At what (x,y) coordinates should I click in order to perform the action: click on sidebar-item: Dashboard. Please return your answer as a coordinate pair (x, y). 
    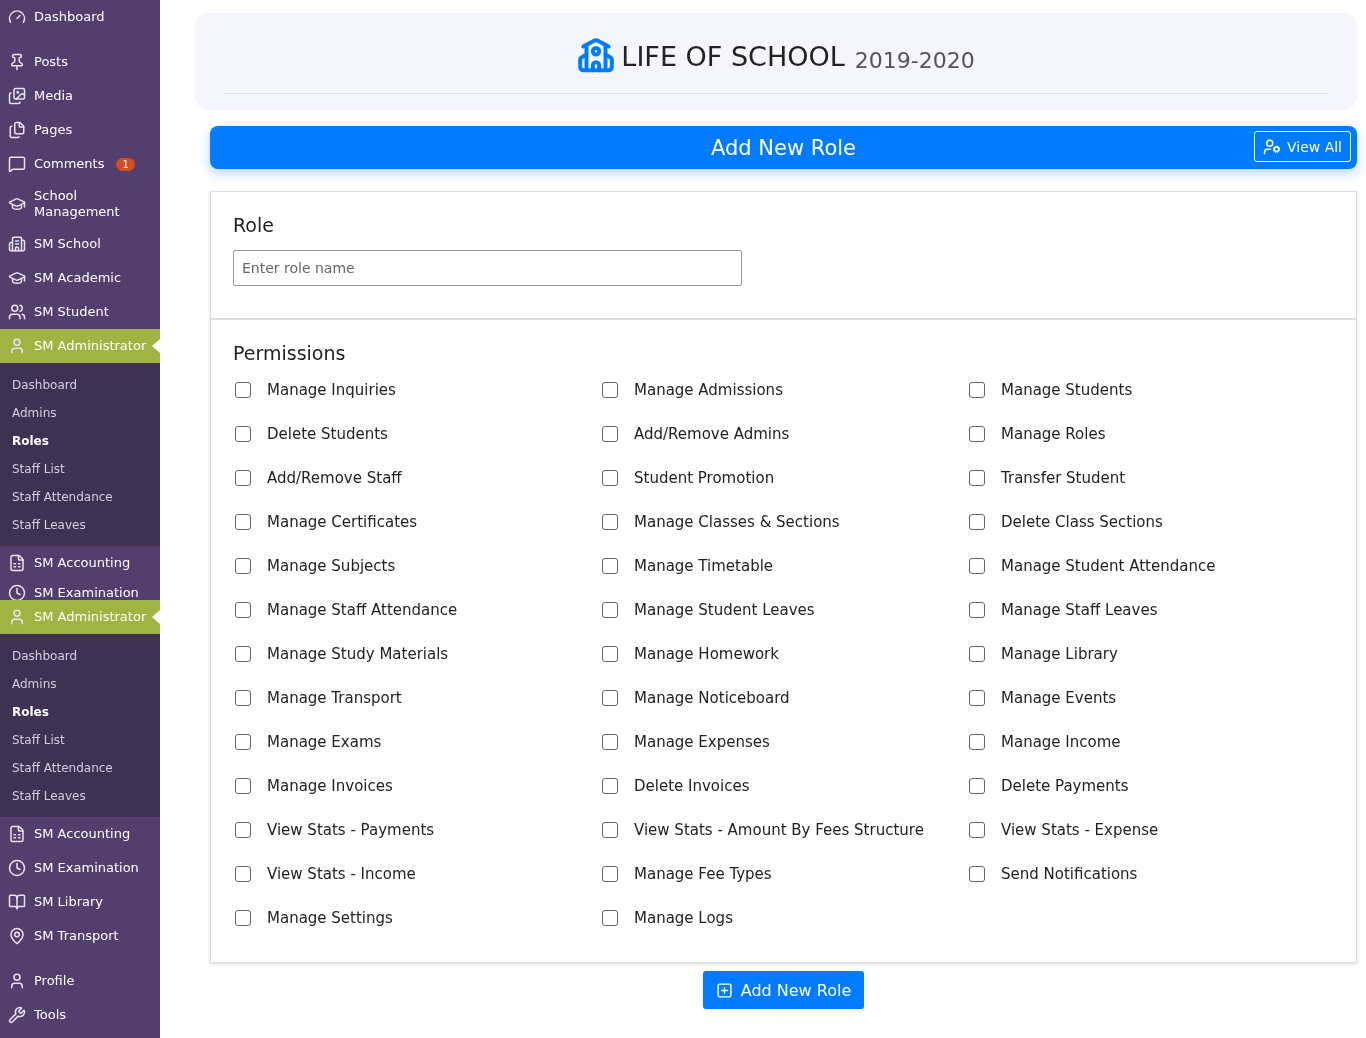
    Looking at the image, I should click on (80, 17).